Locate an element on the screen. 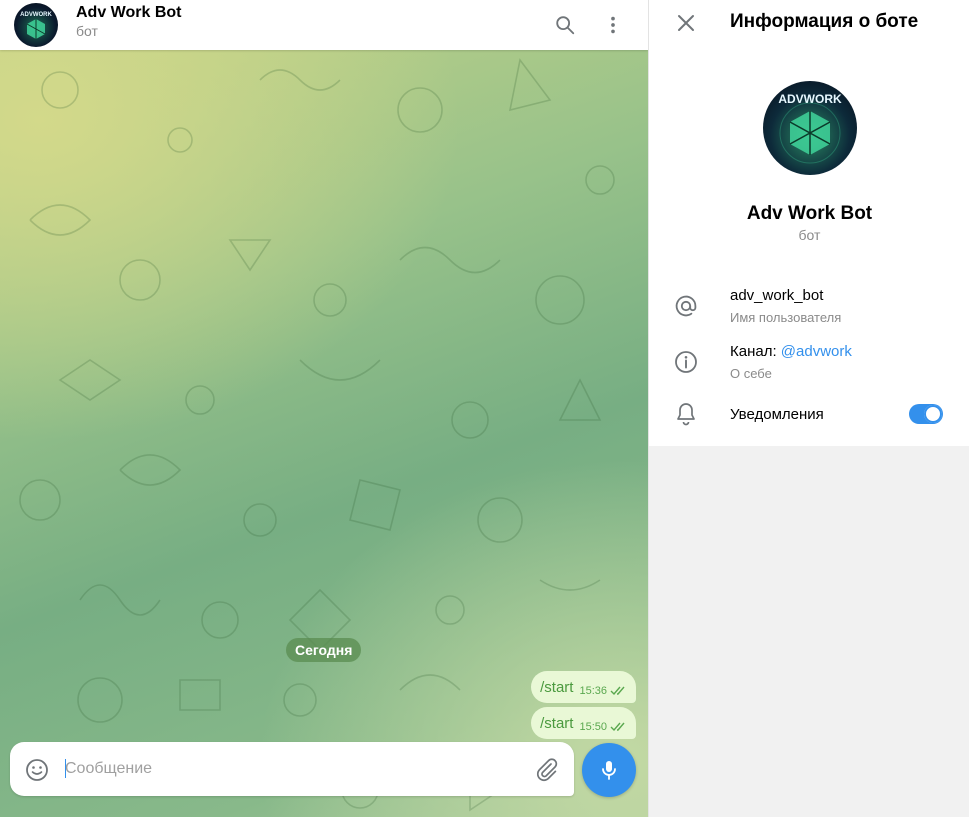 This screenshot has height=817, width=969. username-label: Имя пользователя is located at coordinates (786, 317).